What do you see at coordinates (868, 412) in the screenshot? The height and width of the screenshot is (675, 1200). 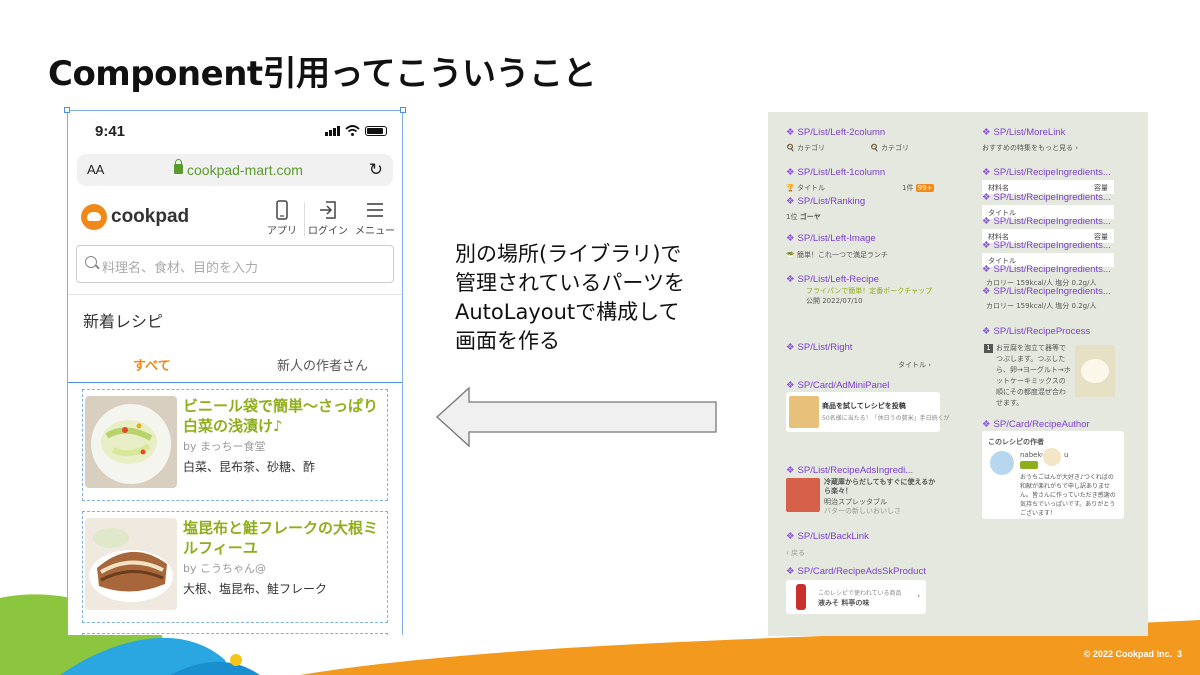 I see `ad-mini-panel-card: 商品を試してレシピを投稿 50名様に当たる！「休日うの贅米」手日続くが` at bounding box center [868, 412].